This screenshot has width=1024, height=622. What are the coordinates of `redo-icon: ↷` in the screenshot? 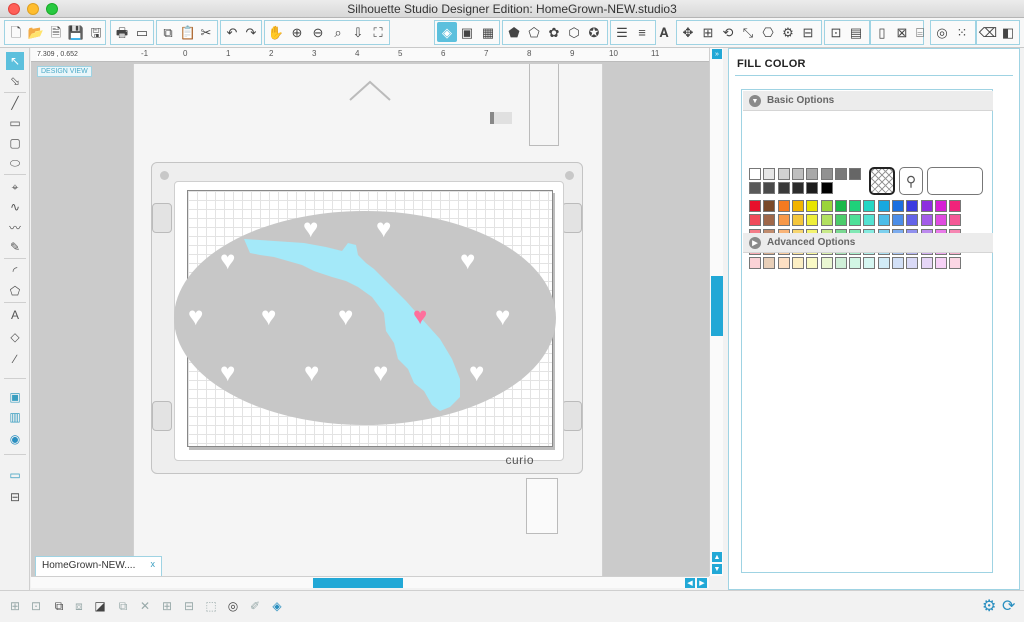 It's located at (251, 32).